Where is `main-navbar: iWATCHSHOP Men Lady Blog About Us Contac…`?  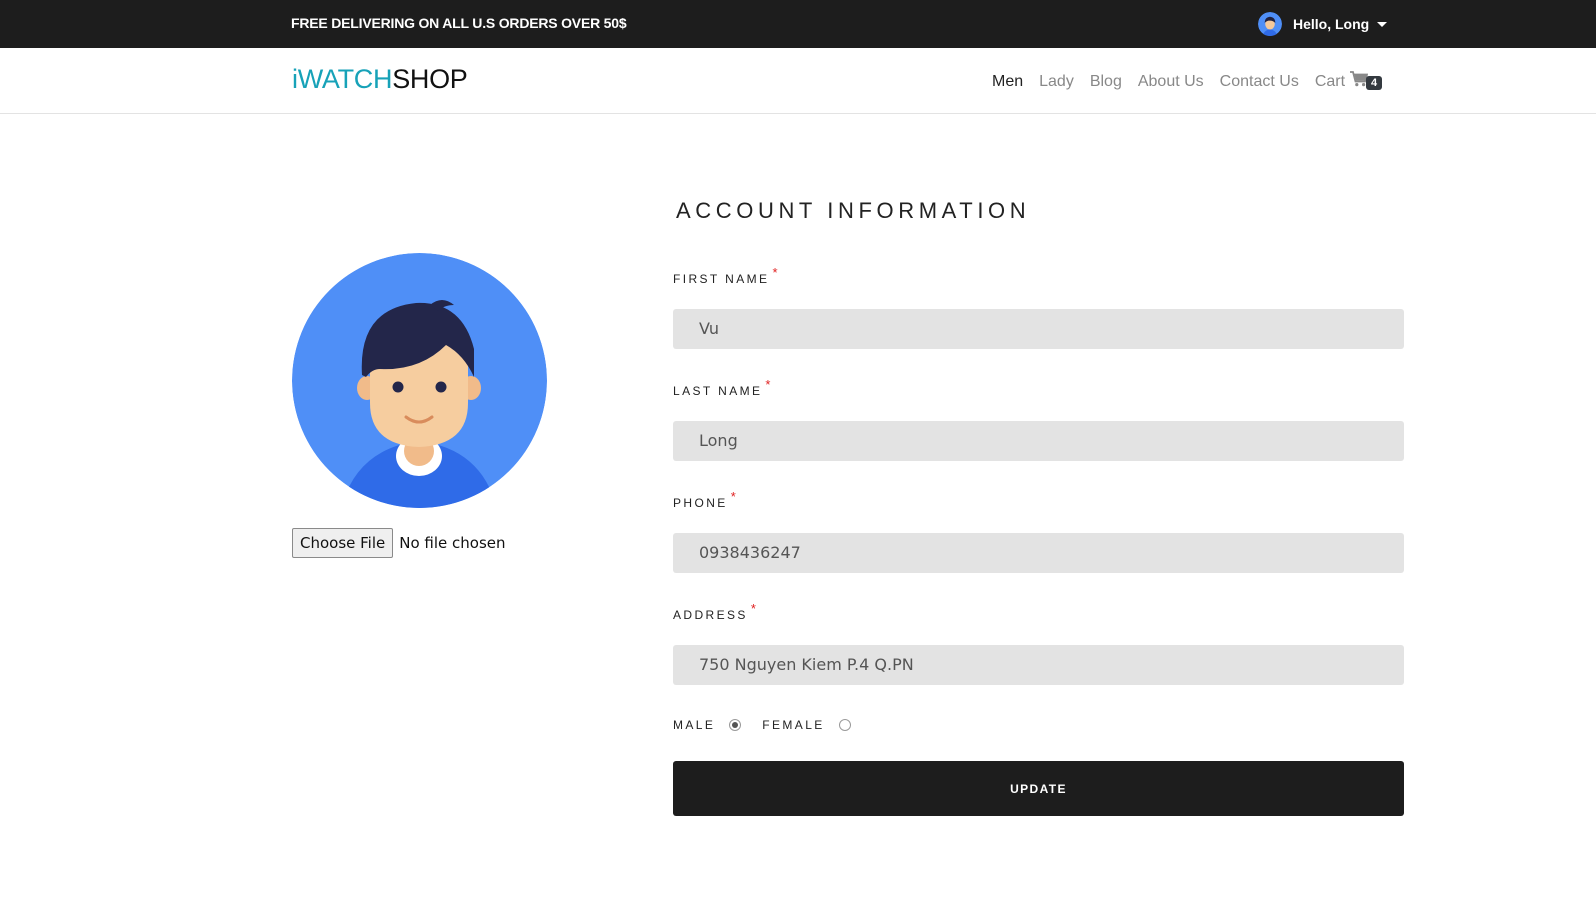
main-navbar: iWATCHSHOP Men Lady Blog About Us Contac… is located at coordinates (798, 81).